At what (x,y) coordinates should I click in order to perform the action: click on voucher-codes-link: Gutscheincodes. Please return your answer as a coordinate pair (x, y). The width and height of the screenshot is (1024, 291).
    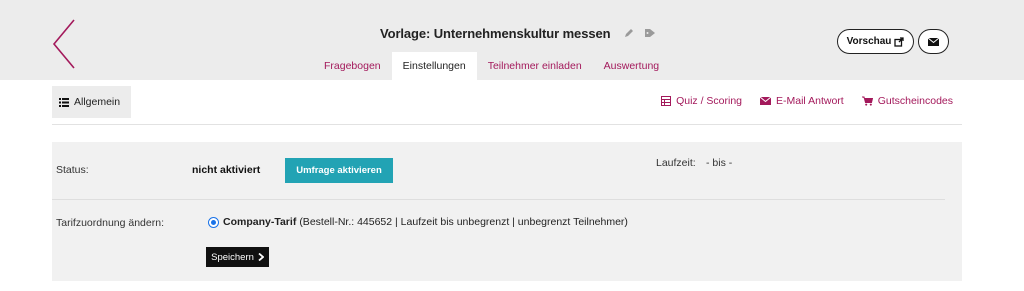
    Looking at the image, I should click on (907, 101).